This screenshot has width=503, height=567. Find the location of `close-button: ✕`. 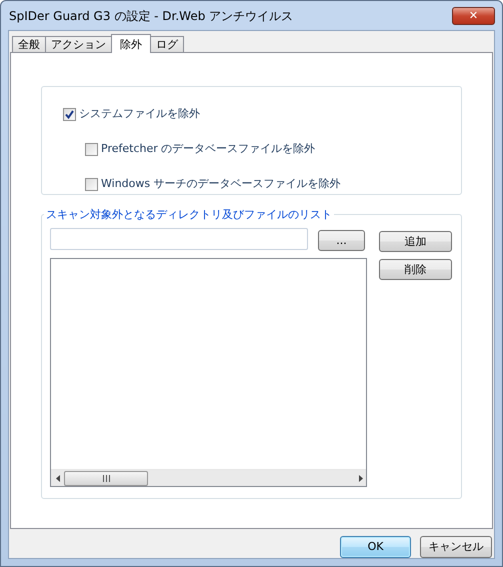

close-button: ✕ is located at coordinates (473, 15).